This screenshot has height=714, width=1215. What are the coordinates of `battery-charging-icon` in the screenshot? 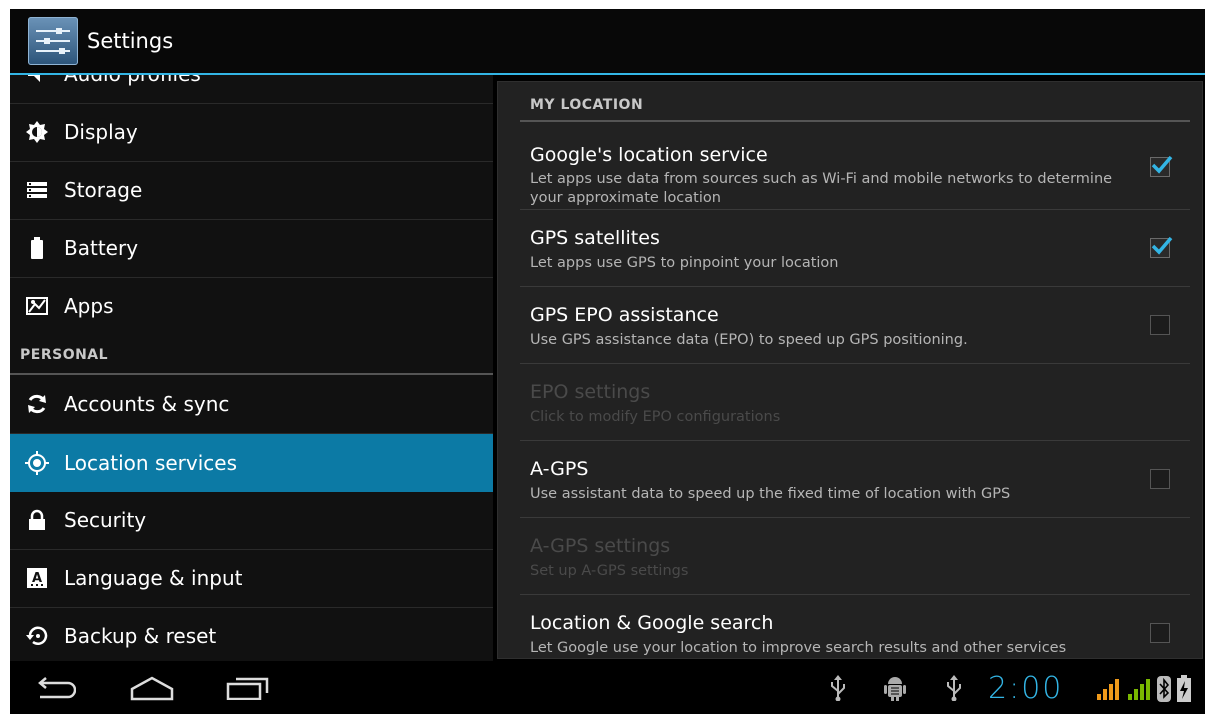 It's located at (1184, 691).